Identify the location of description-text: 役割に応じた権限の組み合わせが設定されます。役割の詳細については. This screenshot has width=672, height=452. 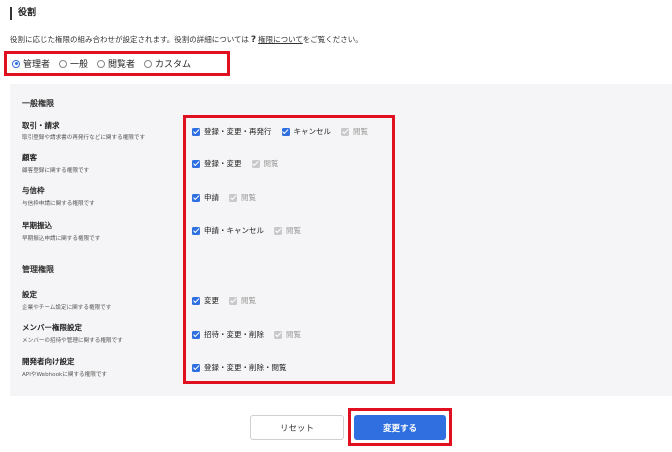
(129, 39).